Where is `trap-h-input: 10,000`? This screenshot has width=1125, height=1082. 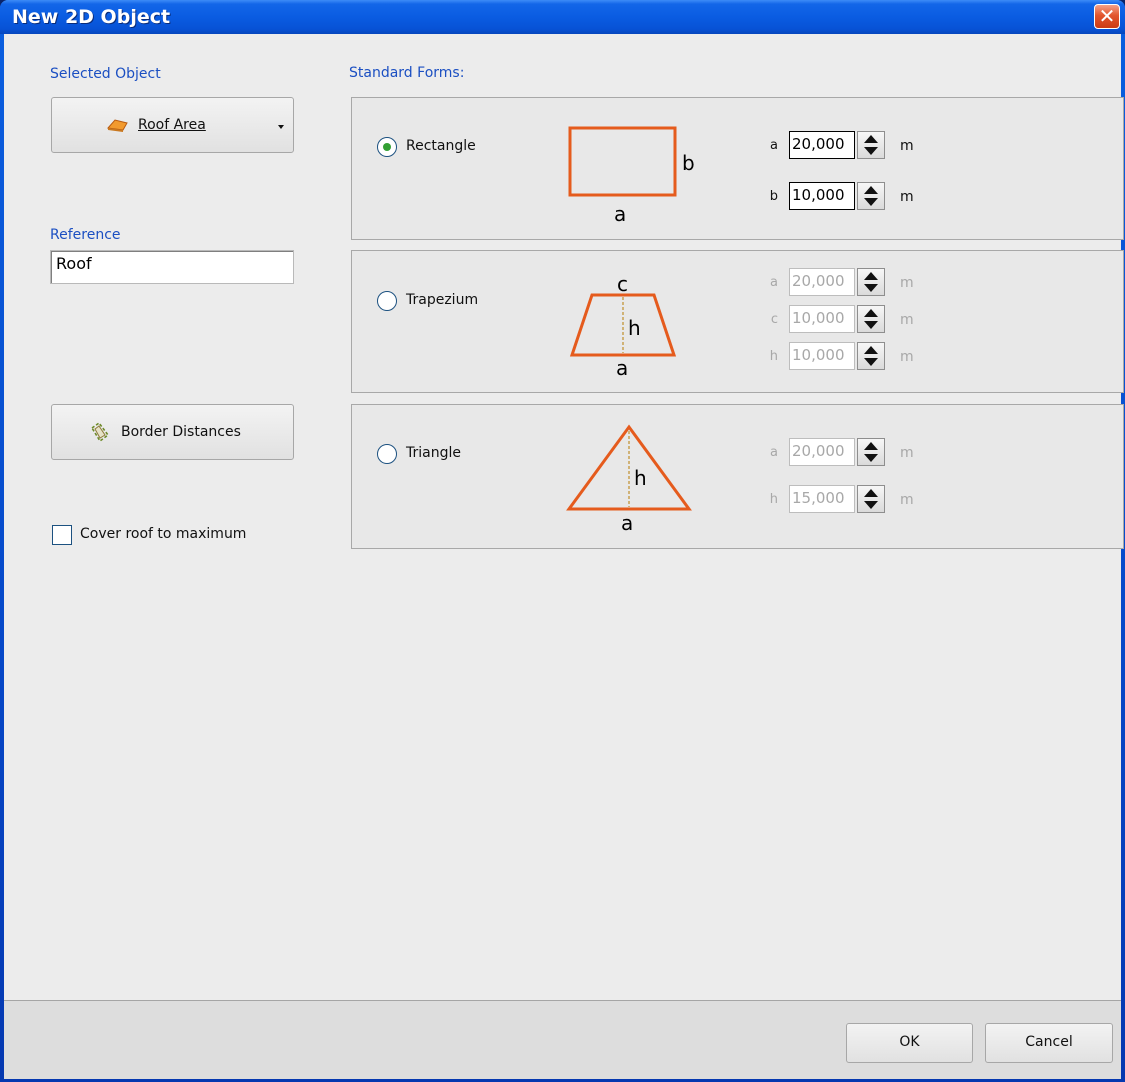
trap-h-input: 10,000 is located at coordinates (822, 356).